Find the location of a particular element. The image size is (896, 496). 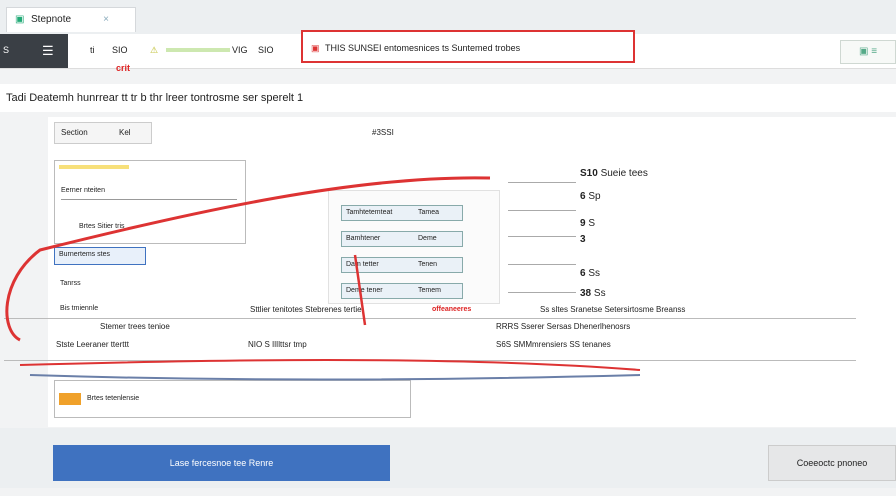

nav-action-button: ▣ ≡ is located at coordinates (868, 52).